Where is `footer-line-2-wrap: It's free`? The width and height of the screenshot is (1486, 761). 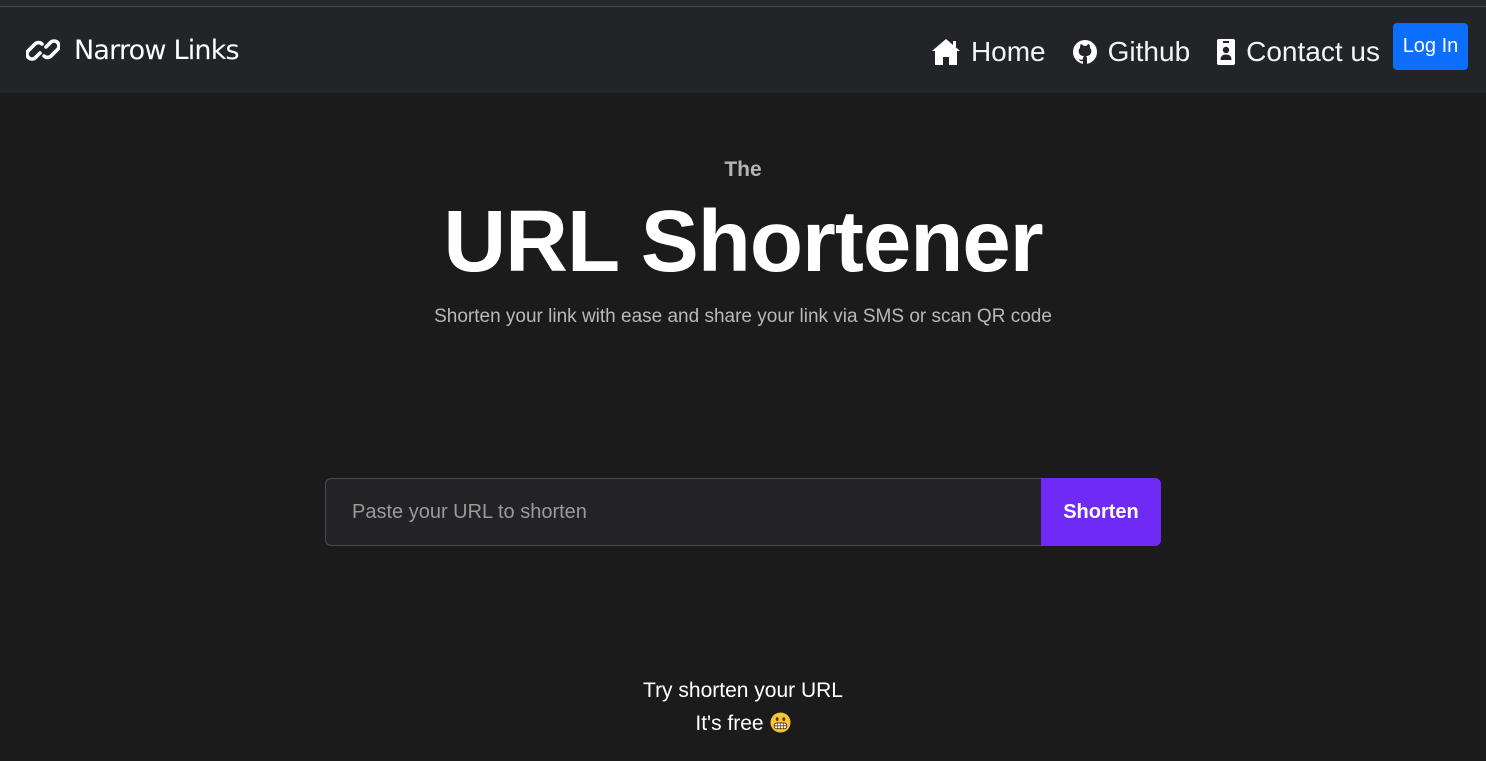
footer-line-2-wrap: It's free is located at coordinates (743, 723).